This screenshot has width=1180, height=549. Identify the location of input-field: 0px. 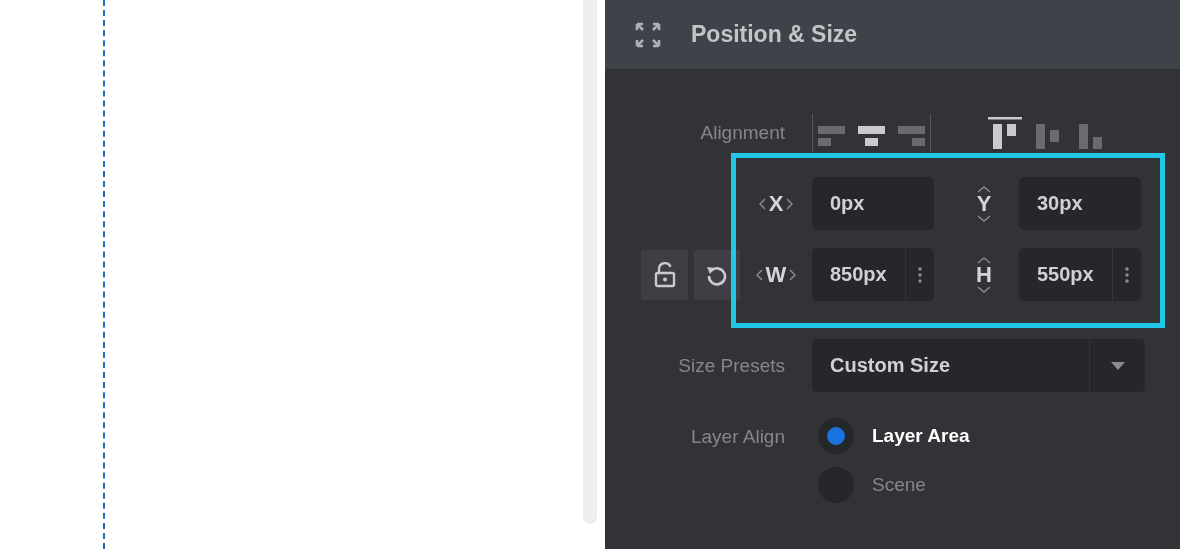
(873, 203).